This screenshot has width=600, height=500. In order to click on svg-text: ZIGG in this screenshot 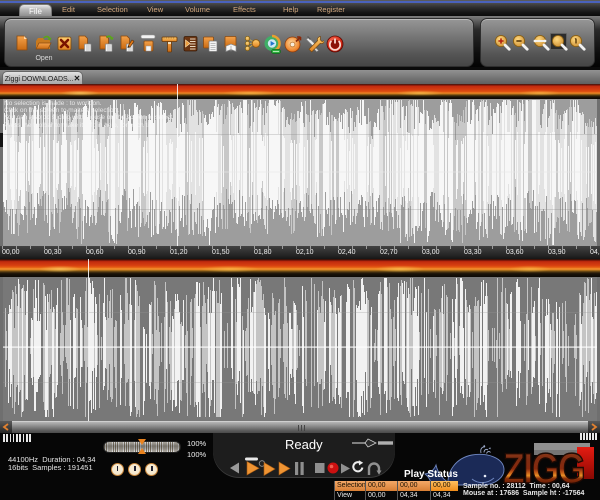, I will do `click(543, 468)`.